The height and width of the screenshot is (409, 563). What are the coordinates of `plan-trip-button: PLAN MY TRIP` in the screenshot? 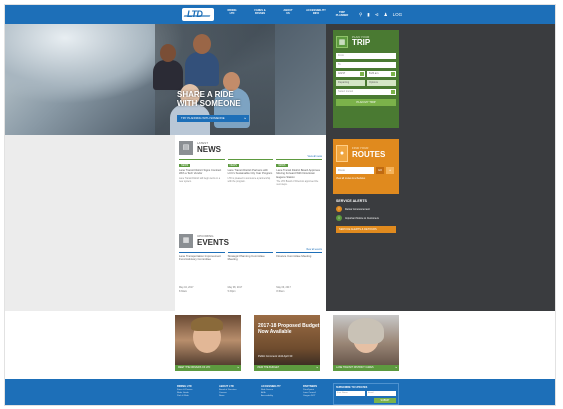 It's located at (366, 102).